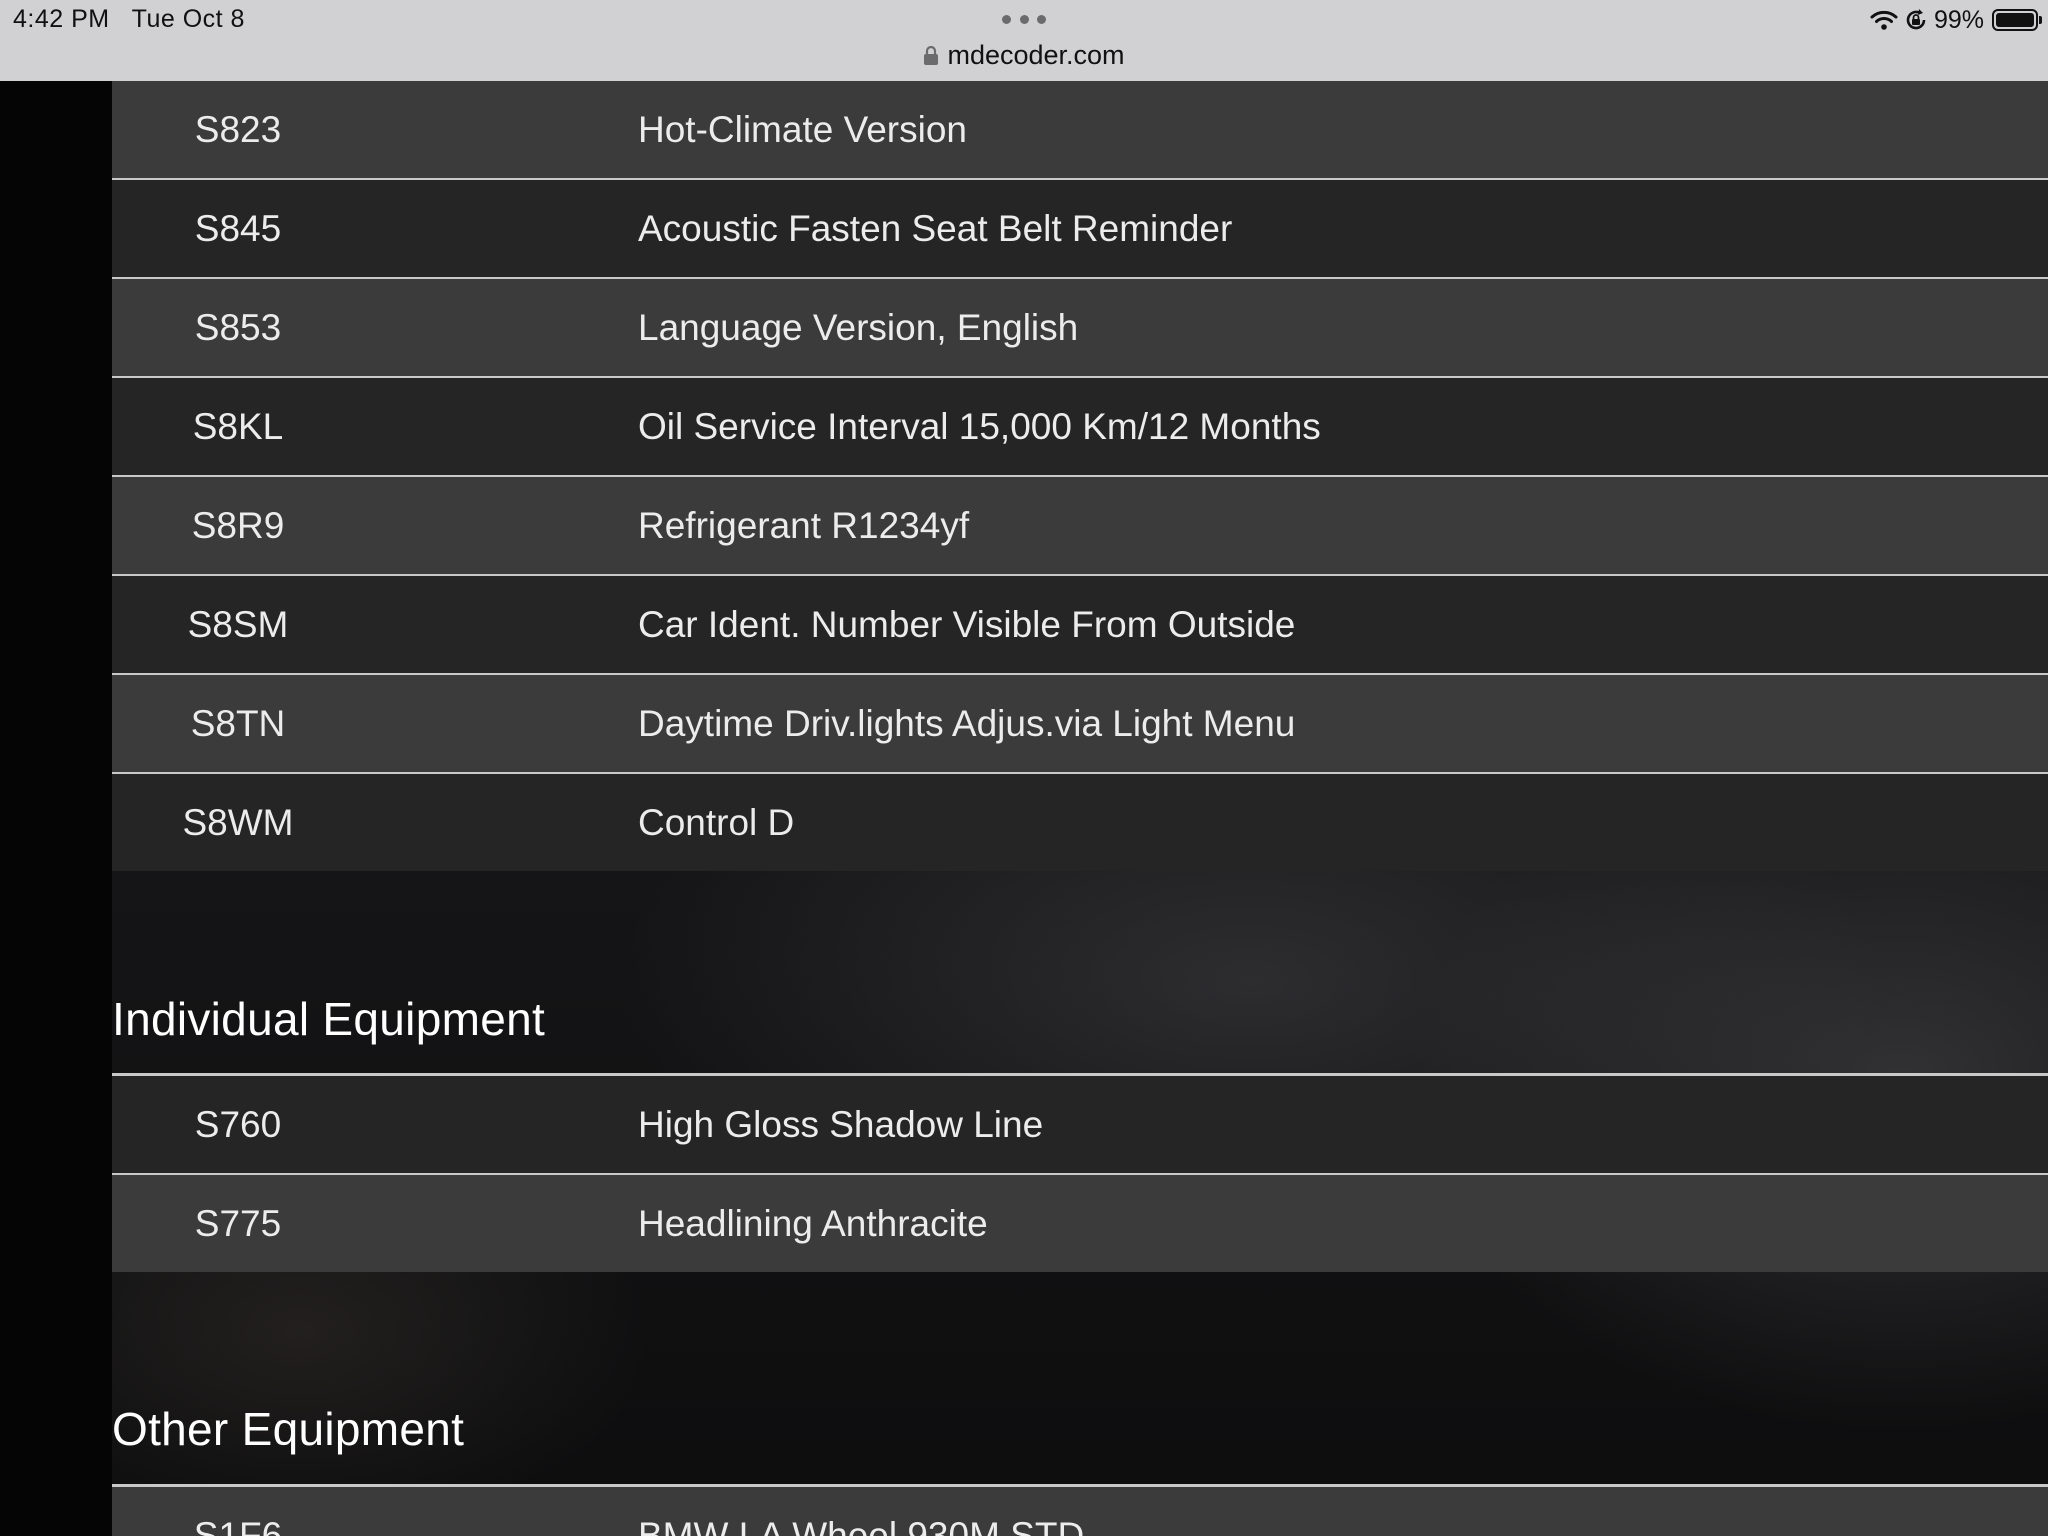  Describe the element at coordinates (841, 1124) in the screenshot. I see `option-description: High Gloss Shadow Line` at that location.